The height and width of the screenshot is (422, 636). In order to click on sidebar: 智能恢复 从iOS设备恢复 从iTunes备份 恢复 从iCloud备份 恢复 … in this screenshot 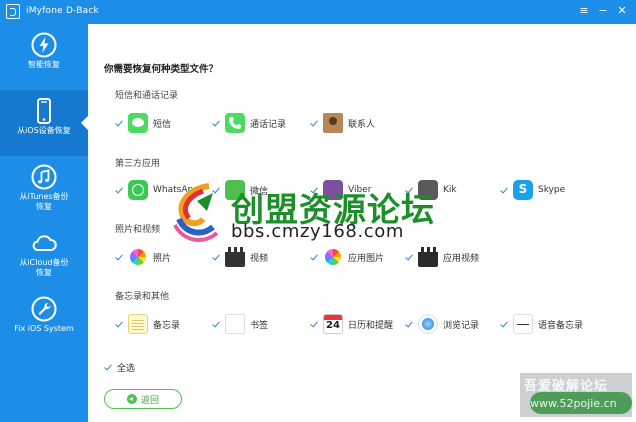, I will do `click(44, 223)`.